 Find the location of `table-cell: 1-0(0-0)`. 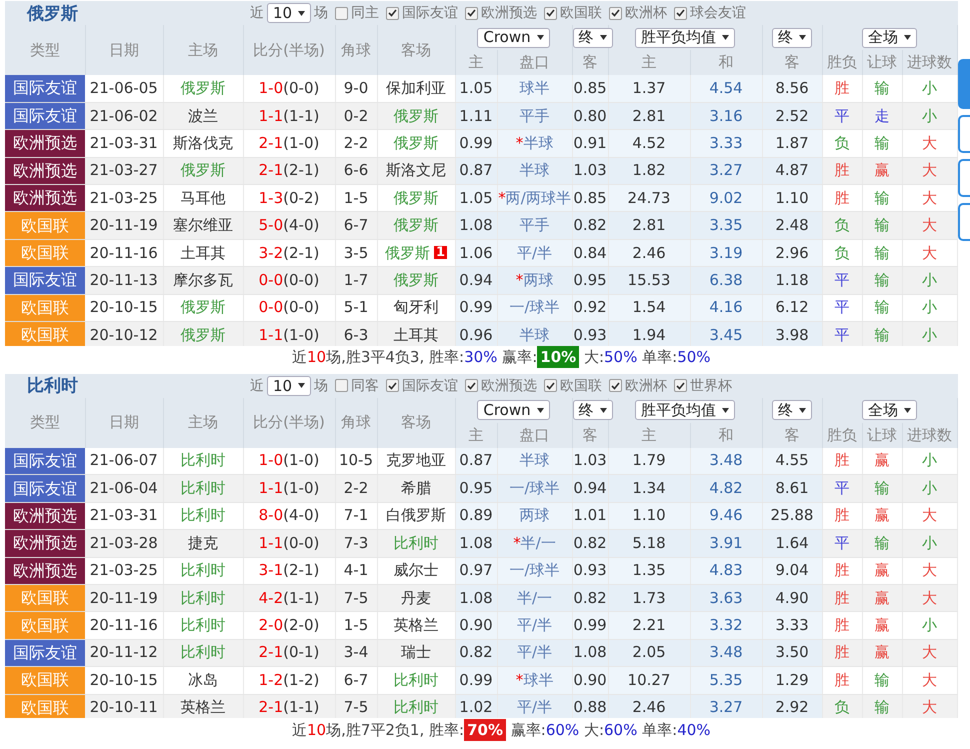

table-cell: 1-0(0-0) is located at coordinates (289, 88).